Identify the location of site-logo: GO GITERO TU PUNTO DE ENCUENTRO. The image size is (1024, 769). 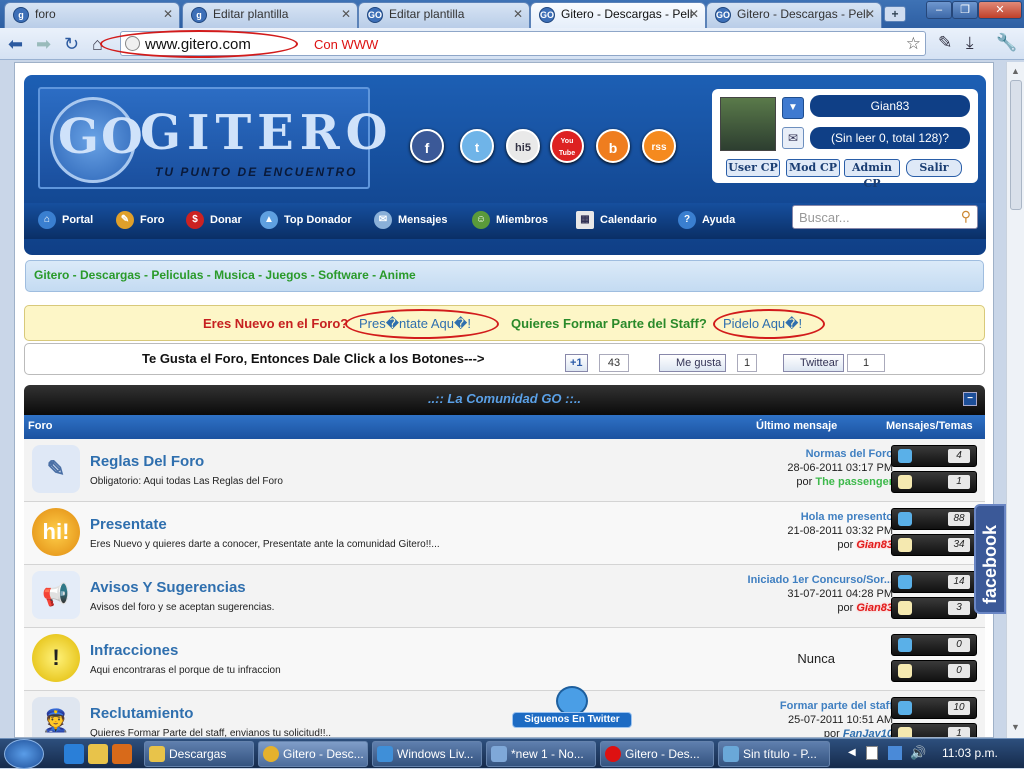
(212, 138).